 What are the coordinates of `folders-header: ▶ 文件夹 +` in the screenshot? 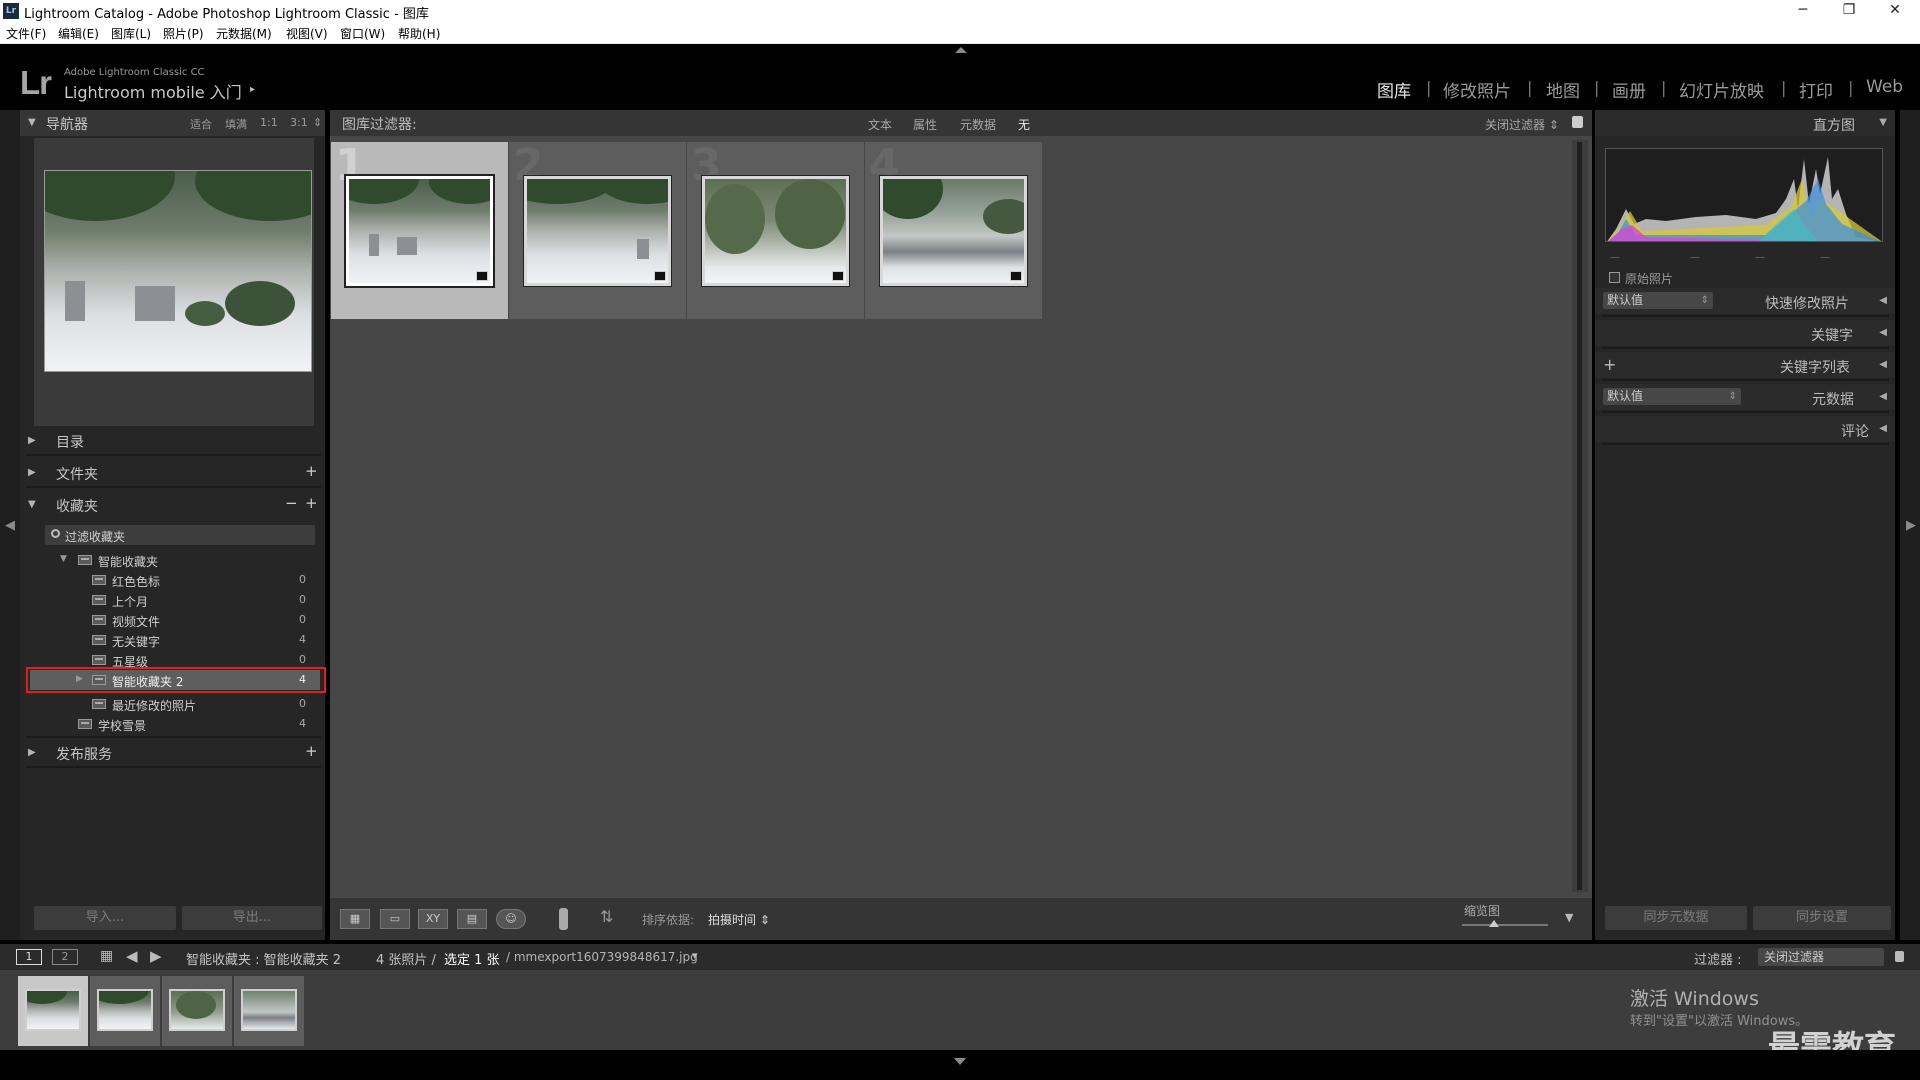 It's located at (172, 473).